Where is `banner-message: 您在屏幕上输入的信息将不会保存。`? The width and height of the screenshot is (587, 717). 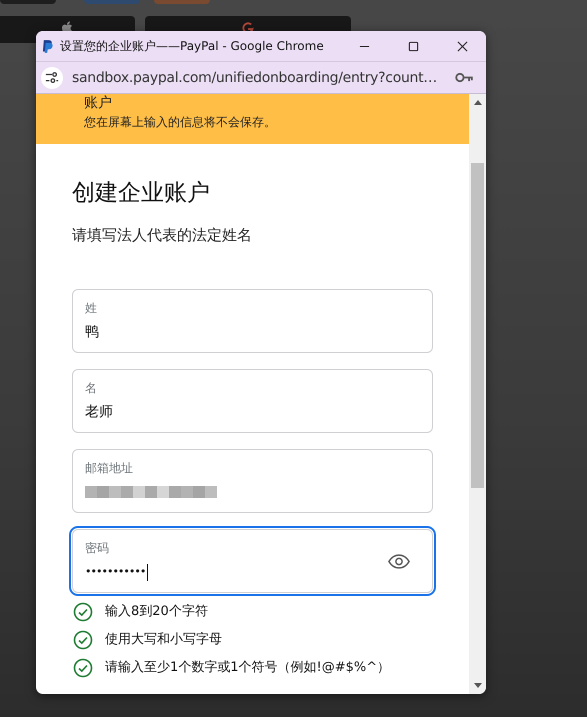 banner-message: 您在屏幕上输入的信息将不会保存。 is located at coordinates (180, 122).